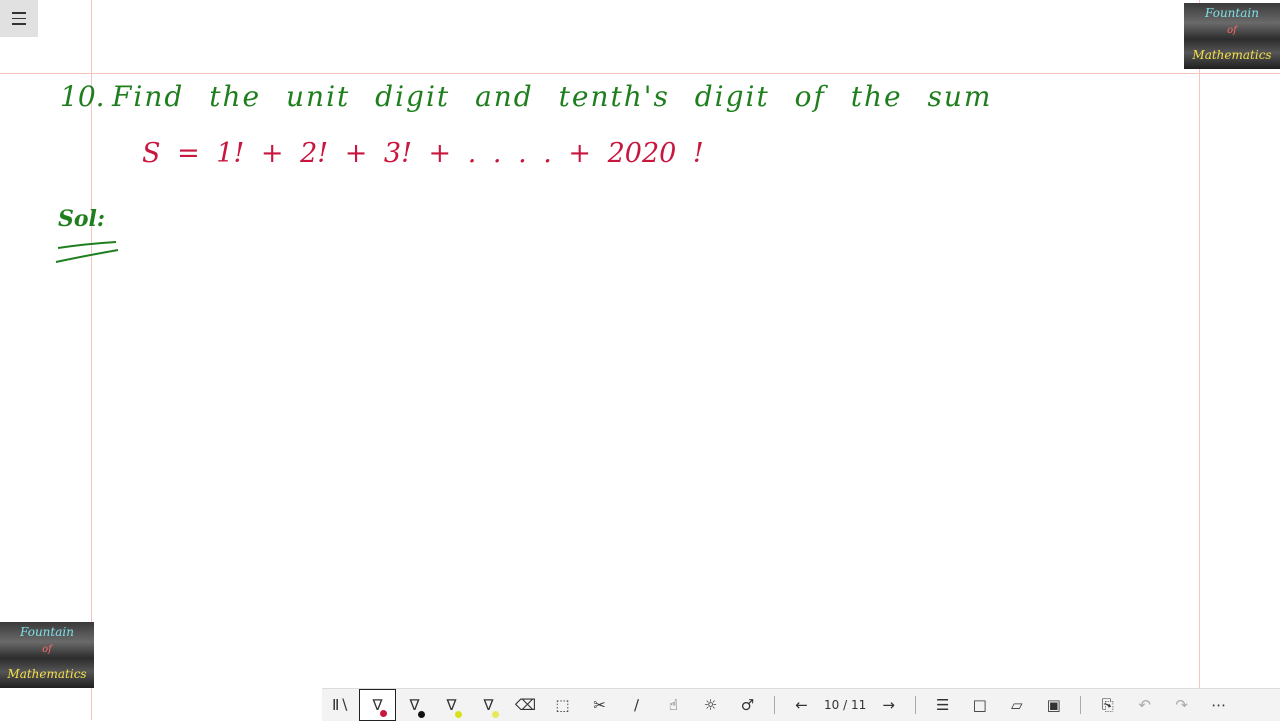  What do you see at coordinates (673, 705) in the screenshot?
I see `touch-draw-icon: ☝` at bounding box center [673, 705].